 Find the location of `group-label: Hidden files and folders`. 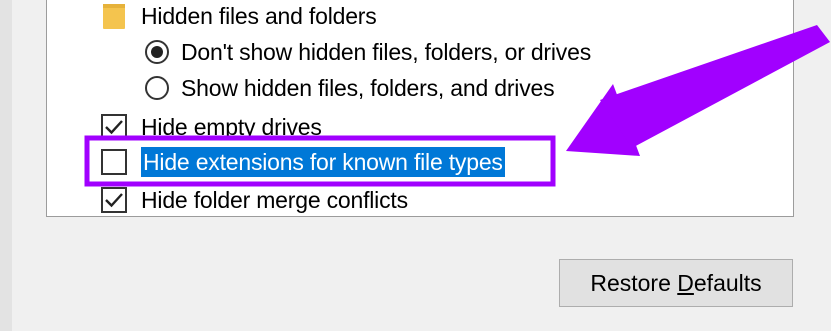

group-label: Hidden files and folders is located at coordinates (259, 15).